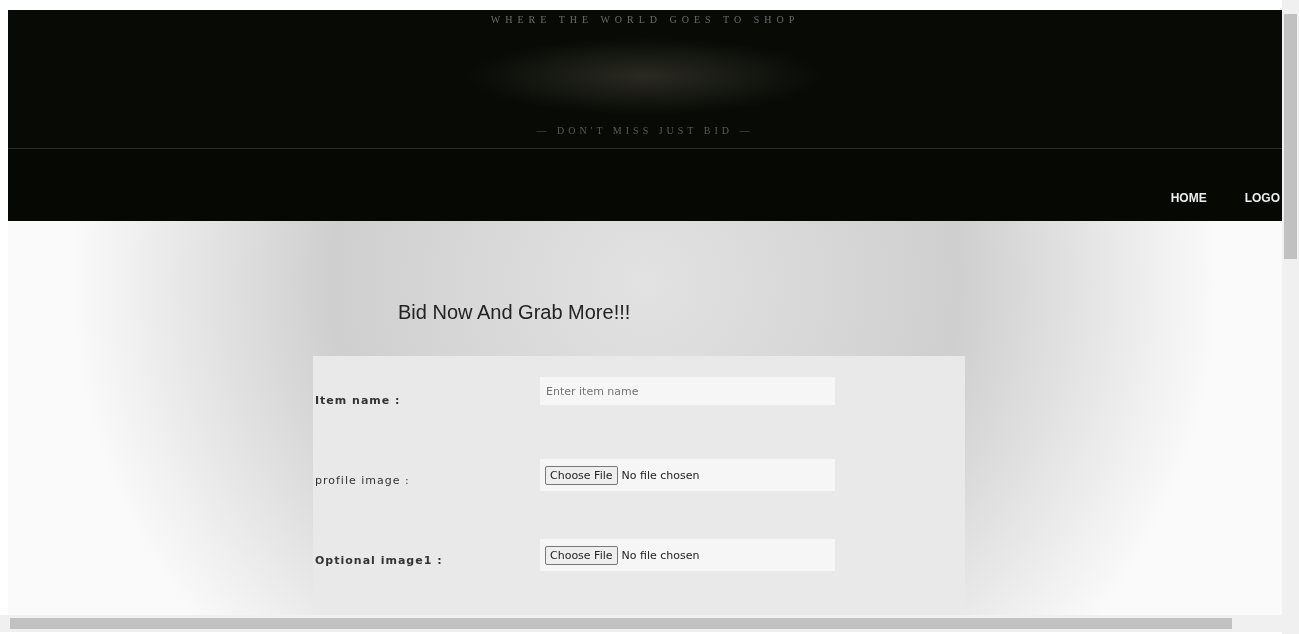 This screenshot has width=1299, height=634. Describe the element at coordinates (515, 312) in the screenshot. I see `page-heading: Bid Now And Grab More!!!` at that location.